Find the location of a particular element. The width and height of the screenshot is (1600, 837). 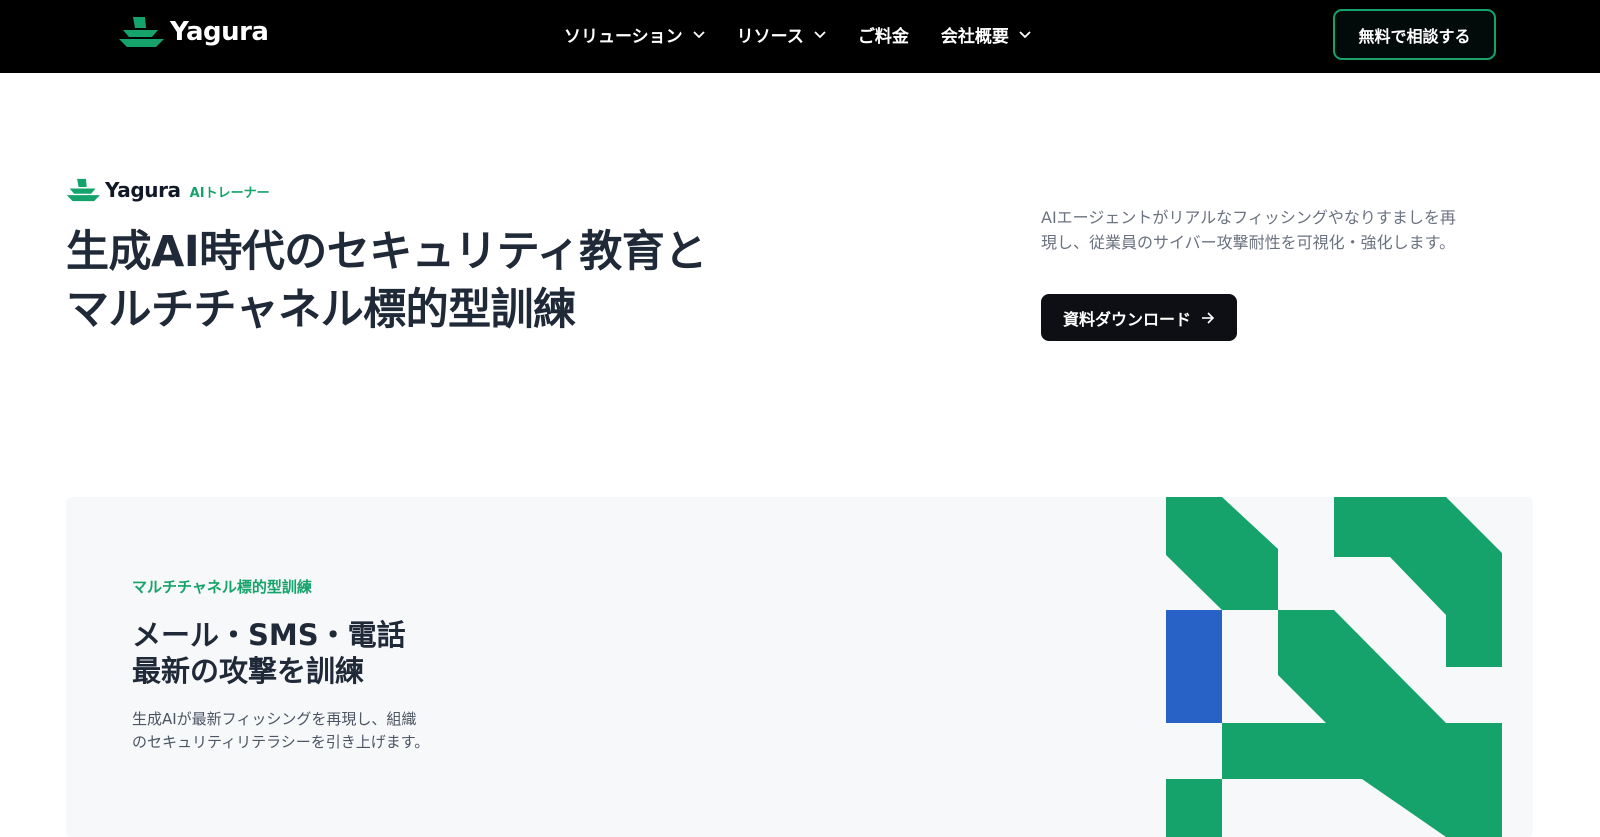

product-logo: Yagura AIトレーナー is located at coordinates (168, 190).